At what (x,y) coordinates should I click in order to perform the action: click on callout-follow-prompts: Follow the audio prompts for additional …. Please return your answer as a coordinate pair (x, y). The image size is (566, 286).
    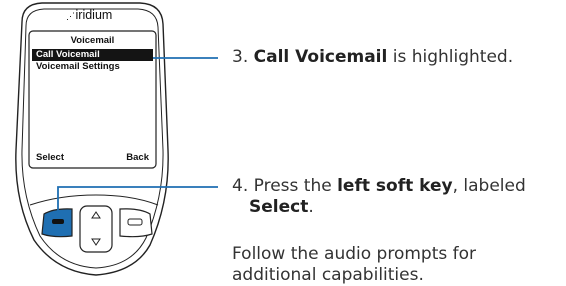
    Looking at the image, I should click on (354, 264).